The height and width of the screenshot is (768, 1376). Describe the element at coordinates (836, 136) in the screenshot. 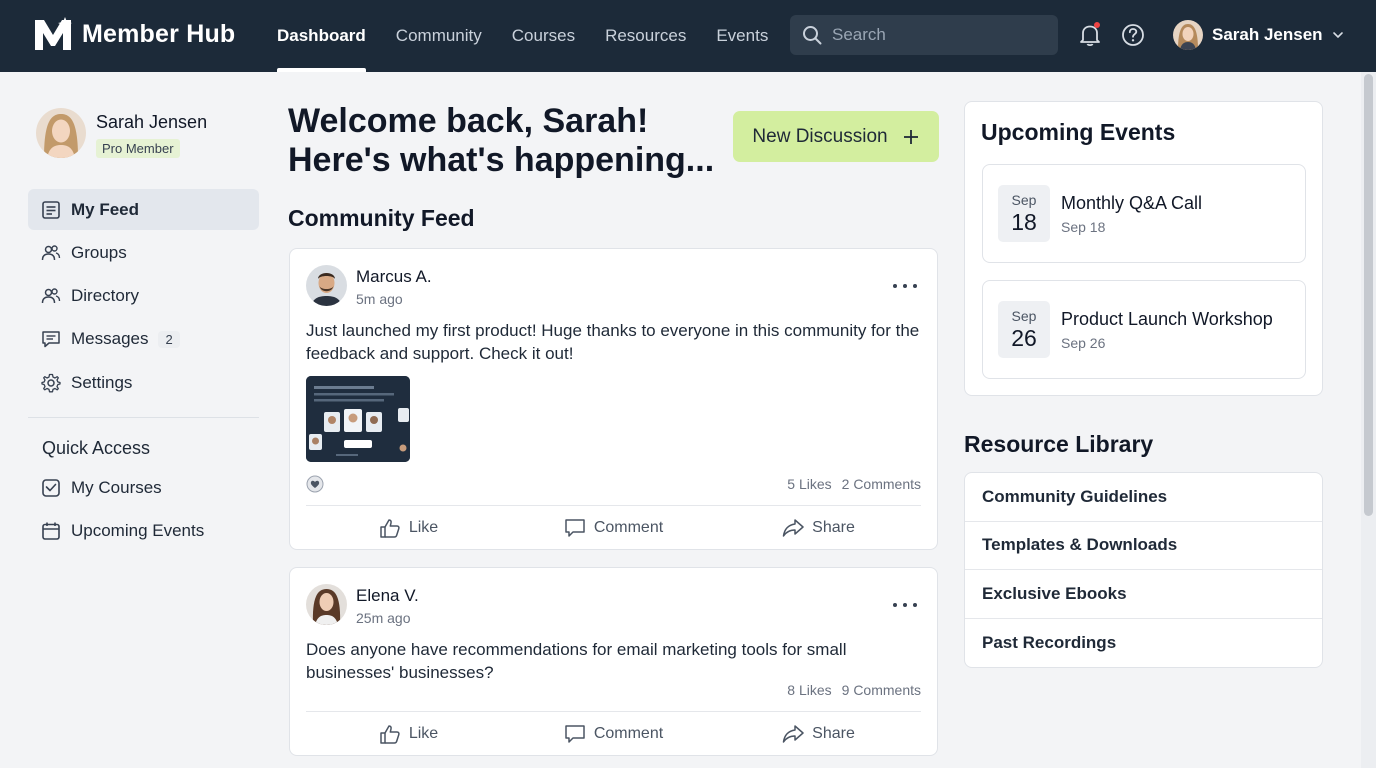

I see `new-discussion-button: New Discussion` at that location.